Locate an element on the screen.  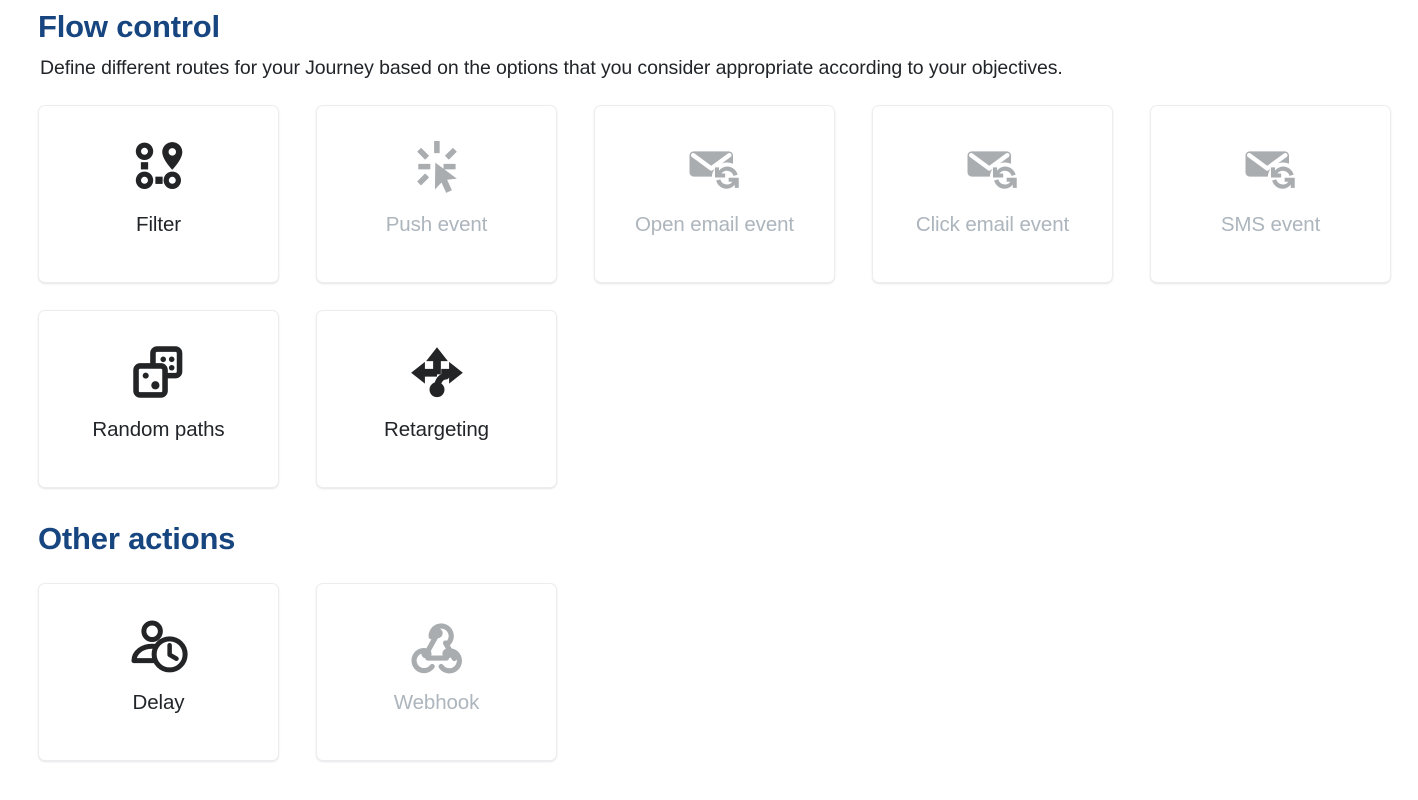
card-filter: Filter is located at coordinates (158, 194).